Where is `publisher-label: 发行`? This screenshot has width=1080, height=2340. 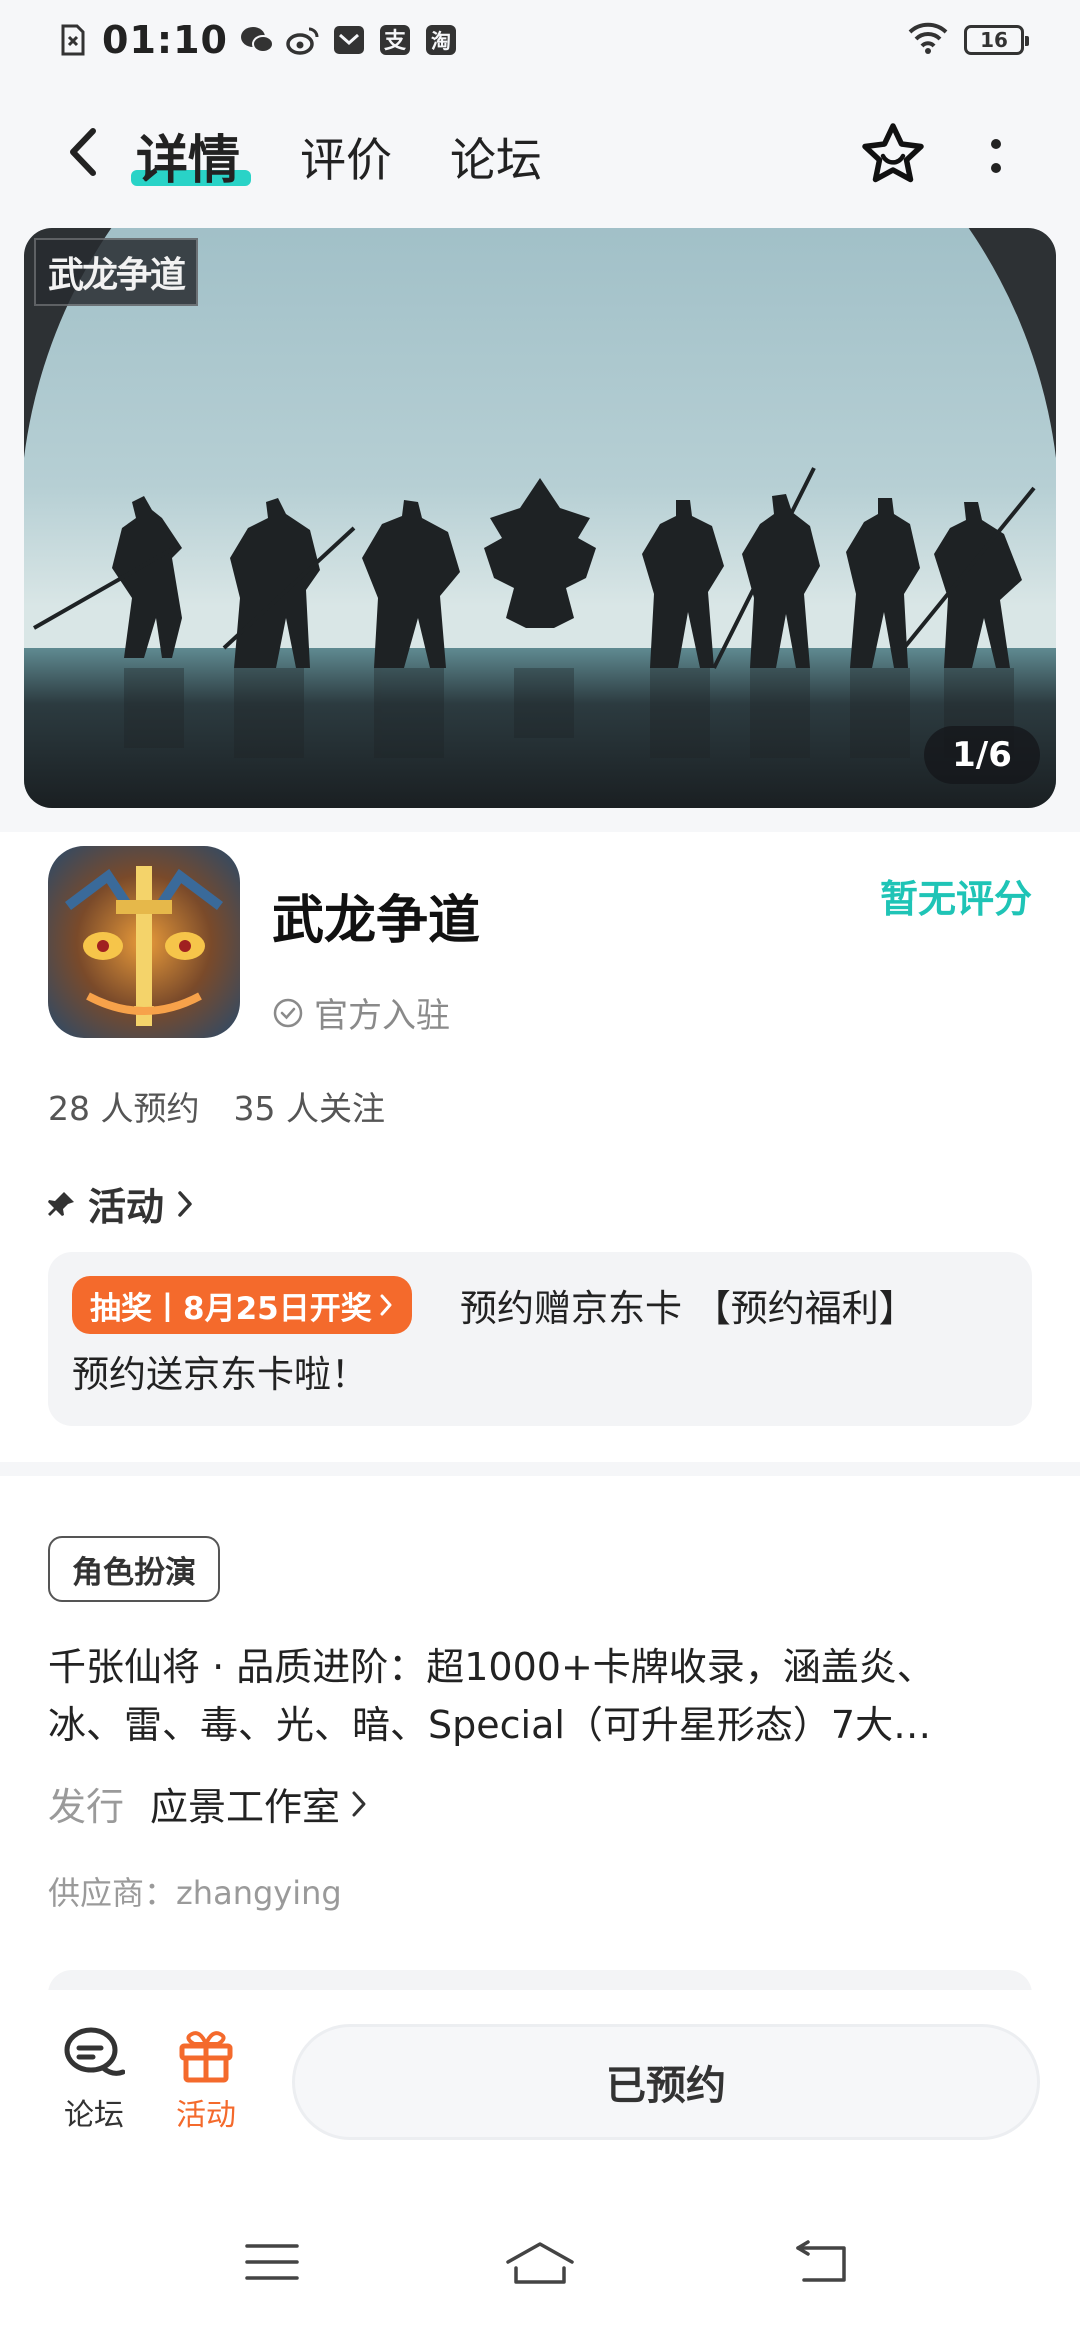 publisher-label: 发行 is located at coordinates (86, 1807).